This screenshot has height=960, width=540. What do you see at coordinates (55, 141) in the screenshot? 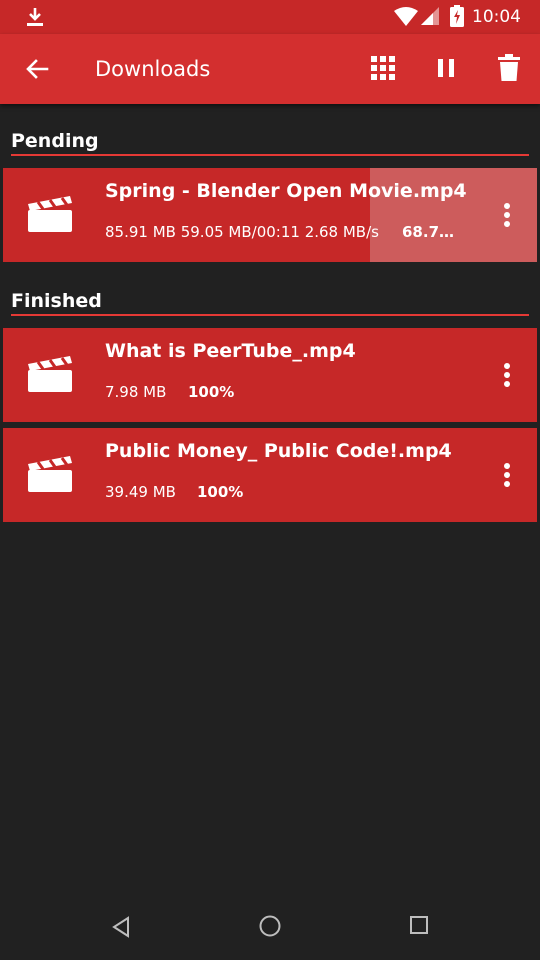
I see `section-header-pending: Pending` at bounding box center [55, 141].